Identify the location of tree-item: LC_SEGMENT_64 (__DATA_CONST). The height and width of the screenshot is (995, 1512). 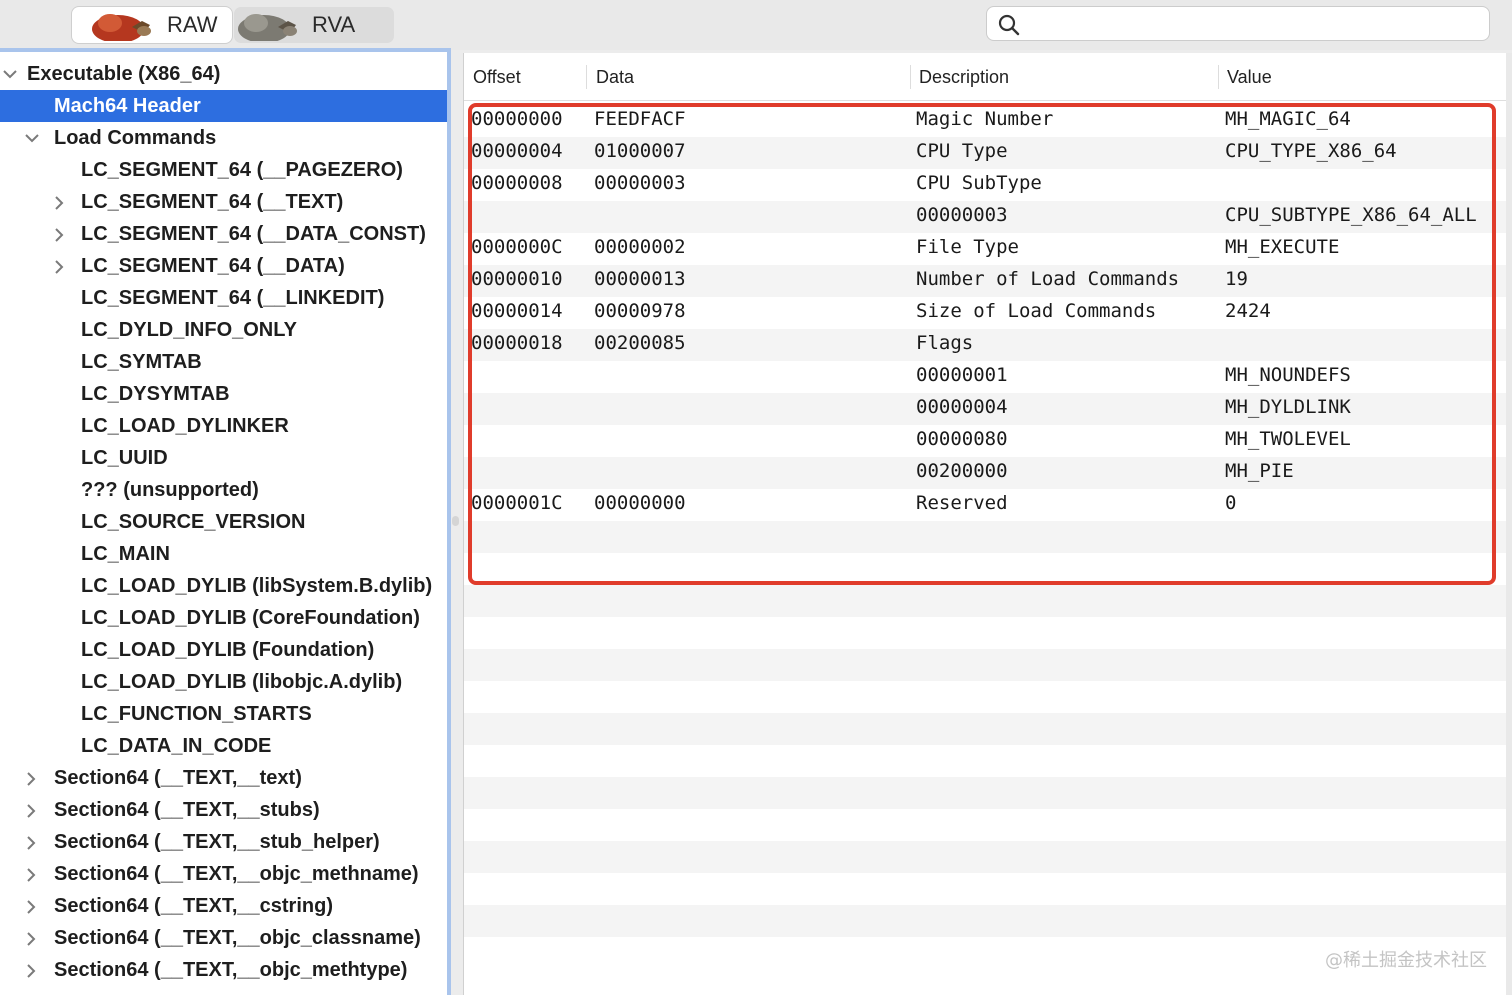
(223, 234).